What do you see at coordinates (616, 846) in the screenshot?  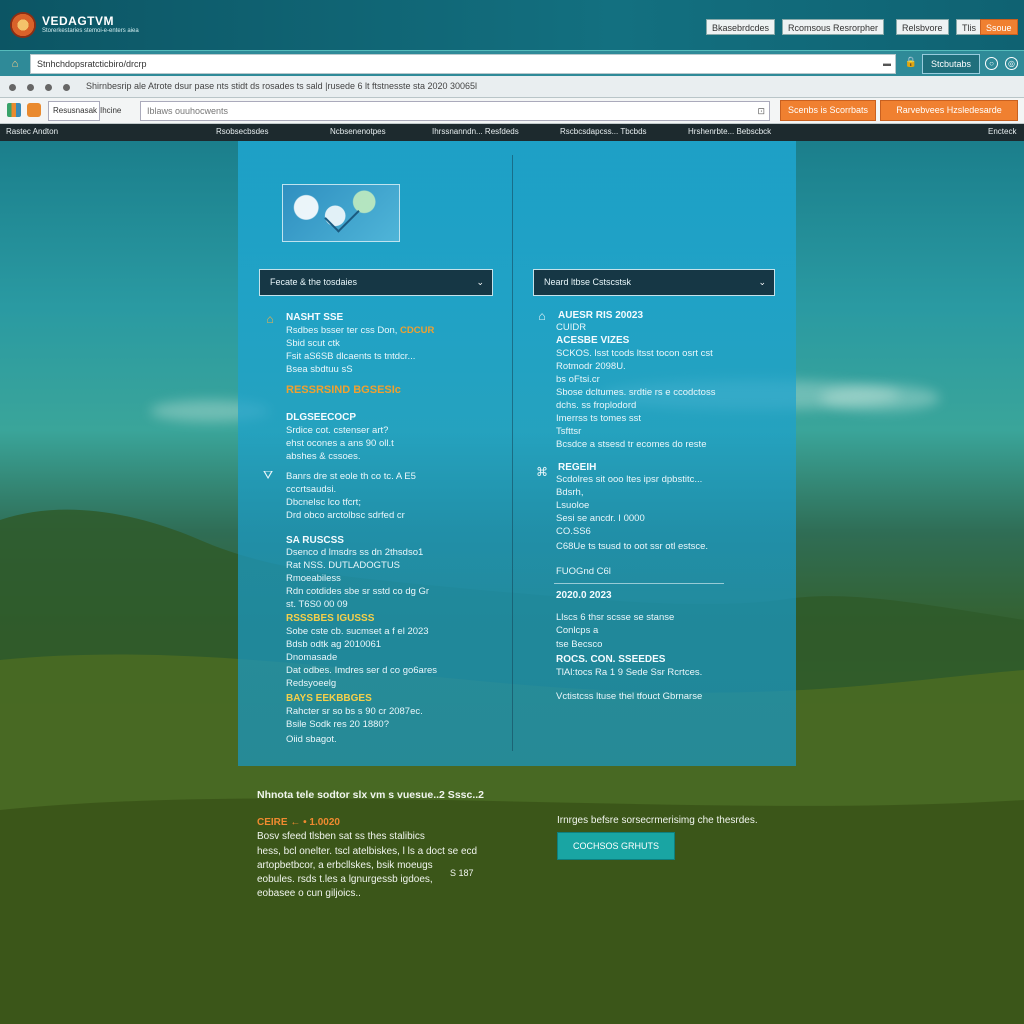 I see `cta-button: COCHSOS GRHUTS` at bounding box center [616, 846].